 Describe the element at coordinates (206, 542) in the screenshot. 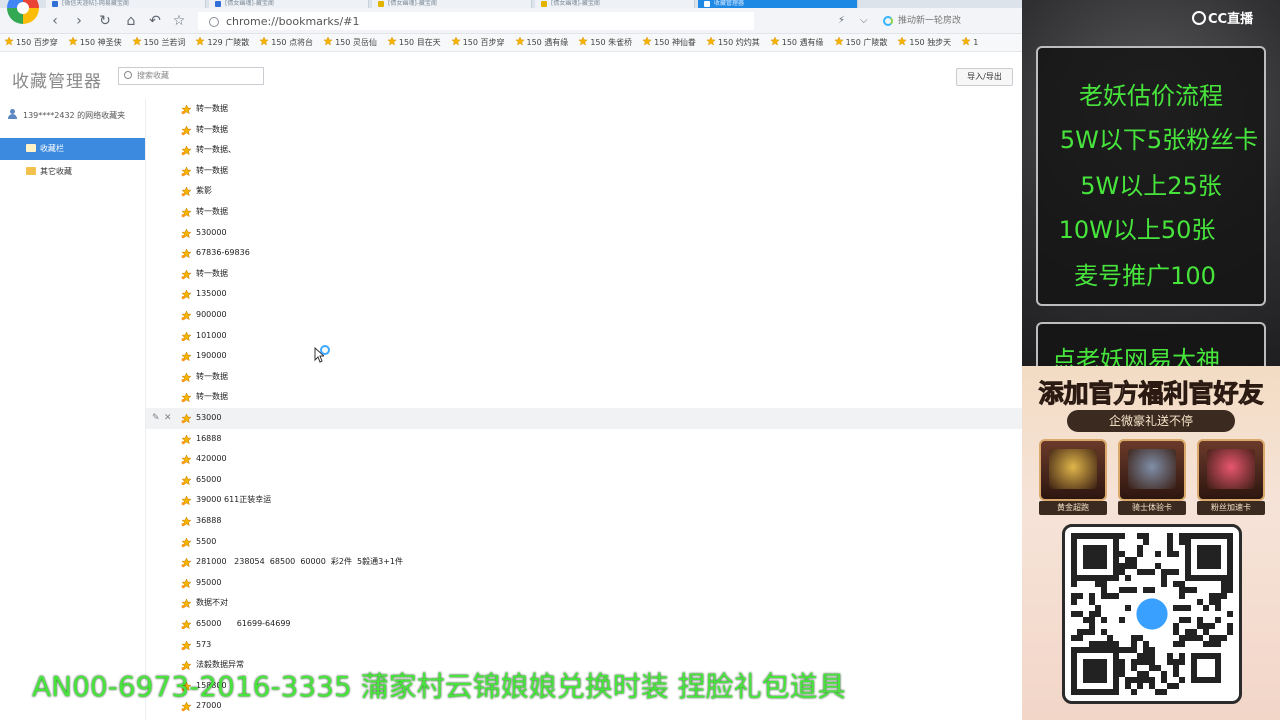

I see `bookmark-title: 5500` at that location.